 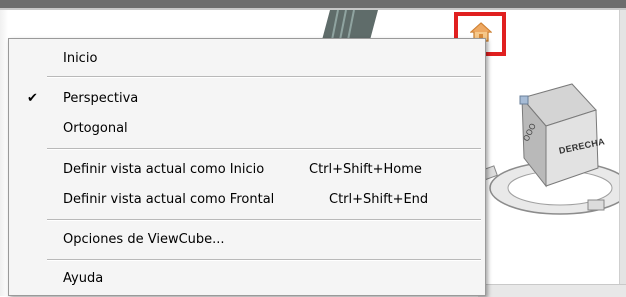 What do you see at coordinates (247, 59) in the screenshot?
I see `menu-item-inicio: Inicio` at bounding box center [247, 59].